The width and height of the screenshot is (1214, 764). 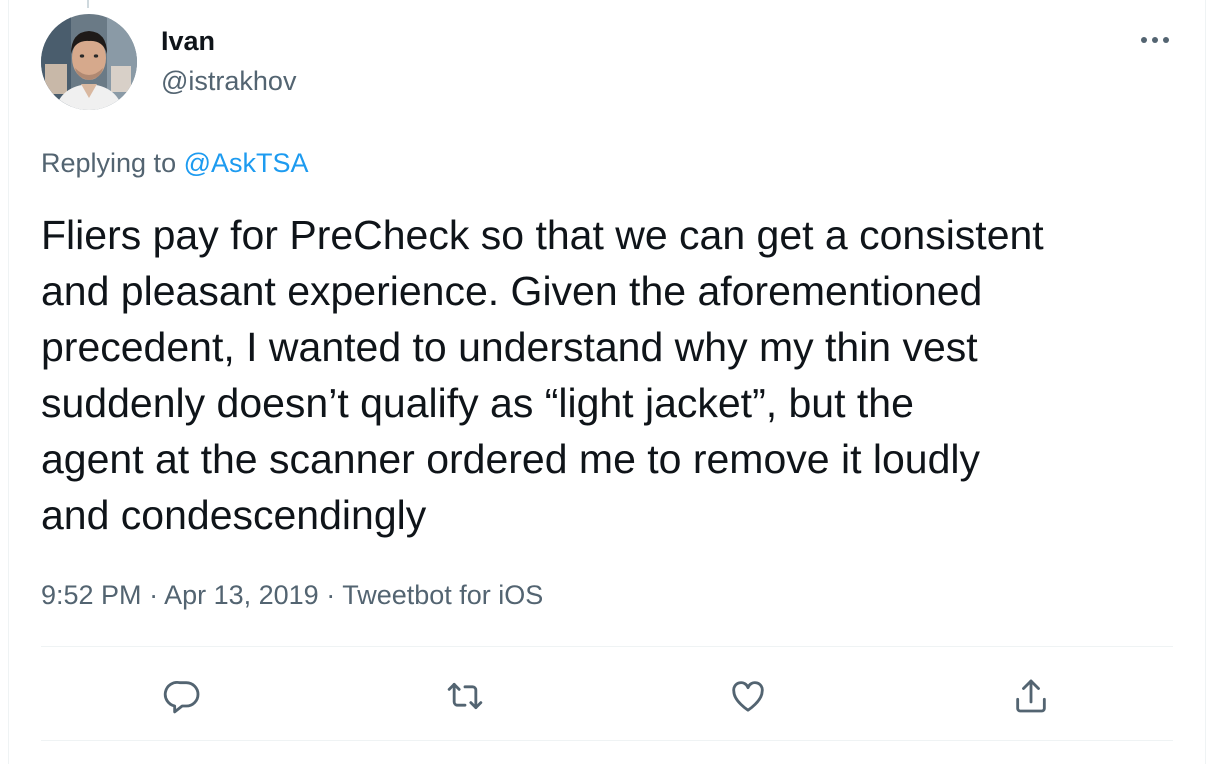 I want to click on share-icon, so click(x=1031, y=696).